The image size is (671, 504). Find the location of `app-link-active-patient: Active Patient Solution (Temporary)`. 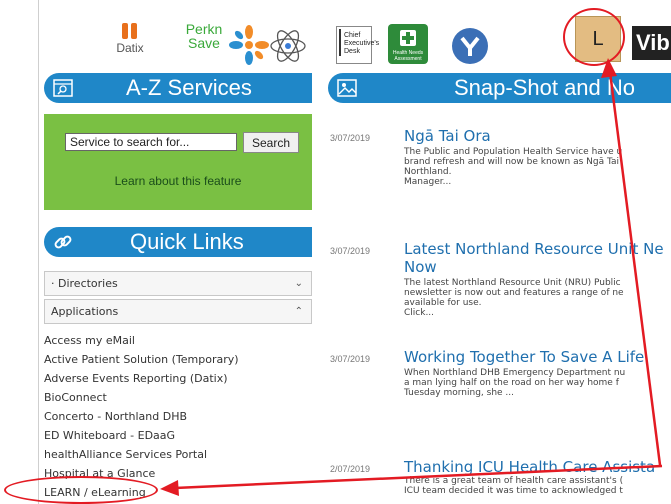

app-link-active-patient: Active Patient Solution (Temporary) is located at coordinates (178, 359).